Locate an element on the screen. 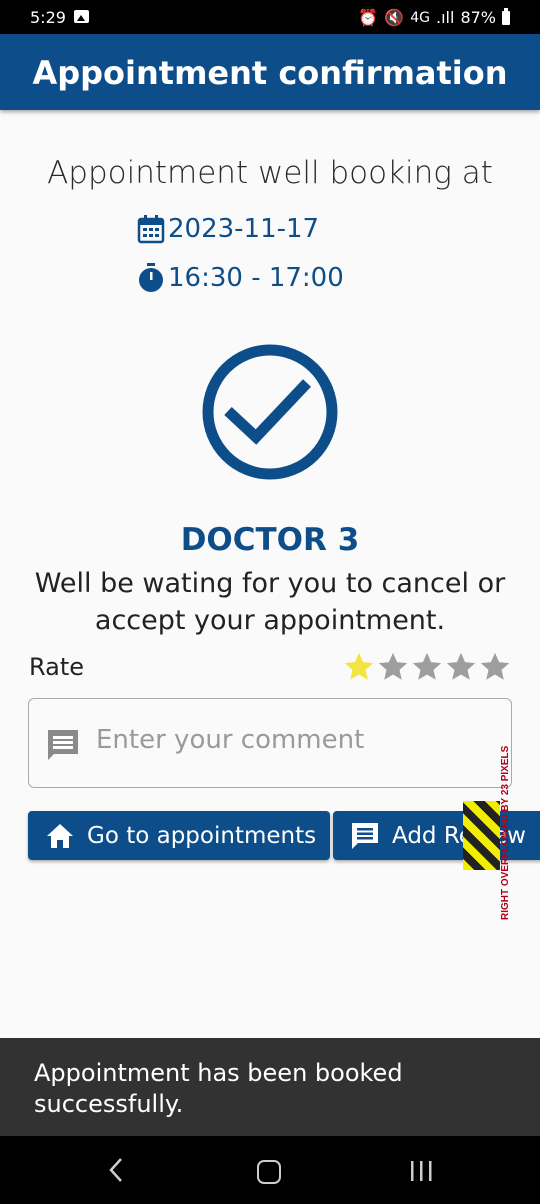 This screenshot has width=540, height=1204. doctor-name: DOCTOR 3 is located at coordinates (270, 540).